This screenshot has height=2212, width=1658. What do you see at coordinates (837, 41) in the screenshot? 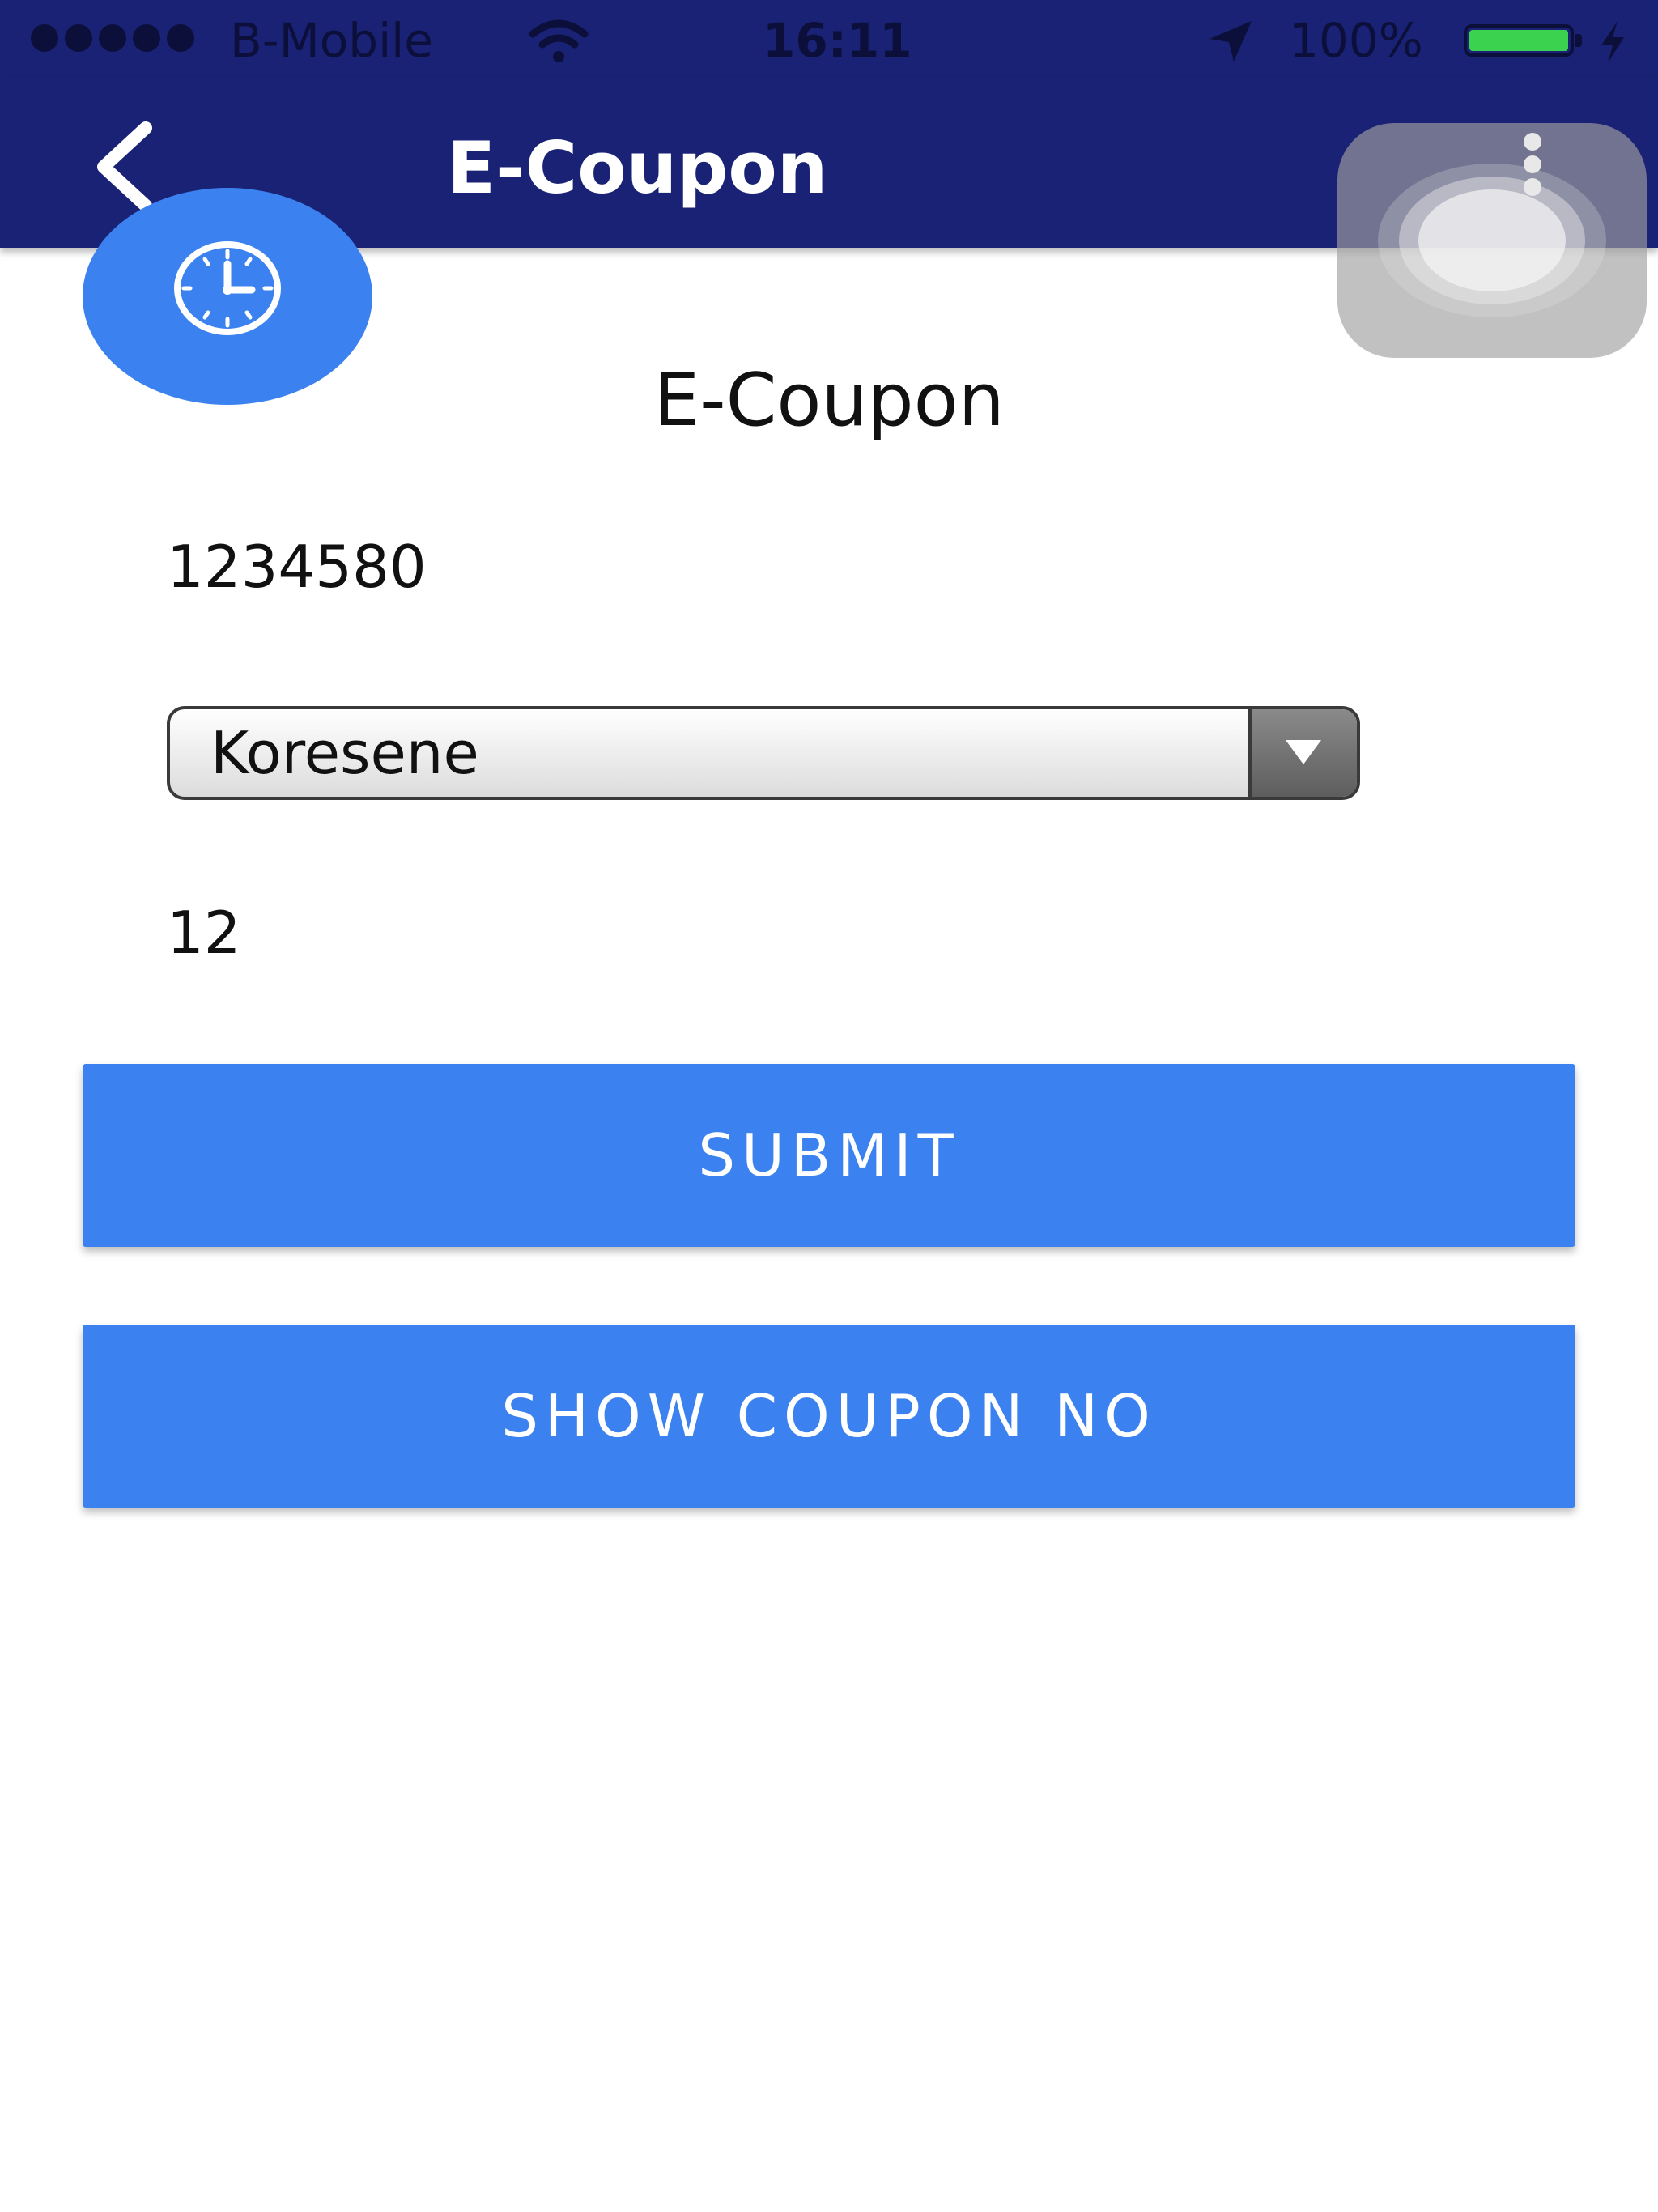
I see `status-time: 16:11` at bounding box center [837, 41].